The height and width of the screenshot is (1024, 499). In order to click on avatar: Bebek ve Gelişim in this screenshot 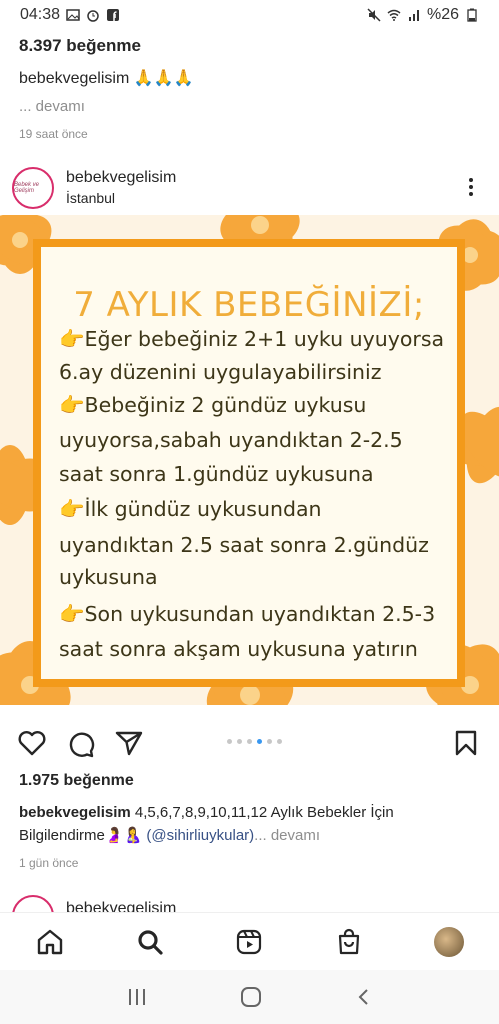, I will do `click(33, 187)`.